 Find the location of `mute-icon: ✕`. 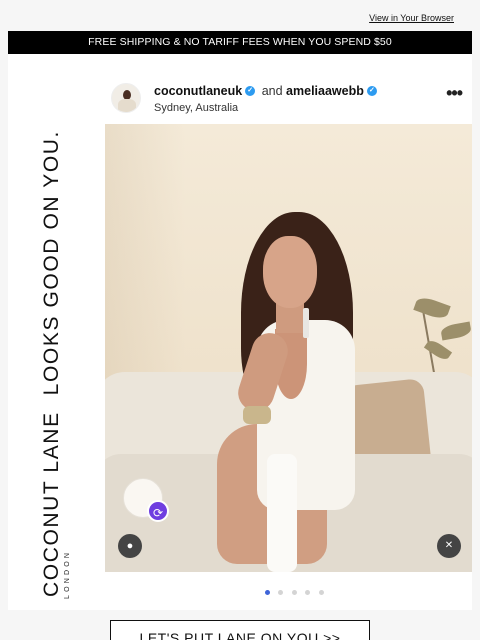

mute-icon: ✕ is located at coordinates (449, 546).